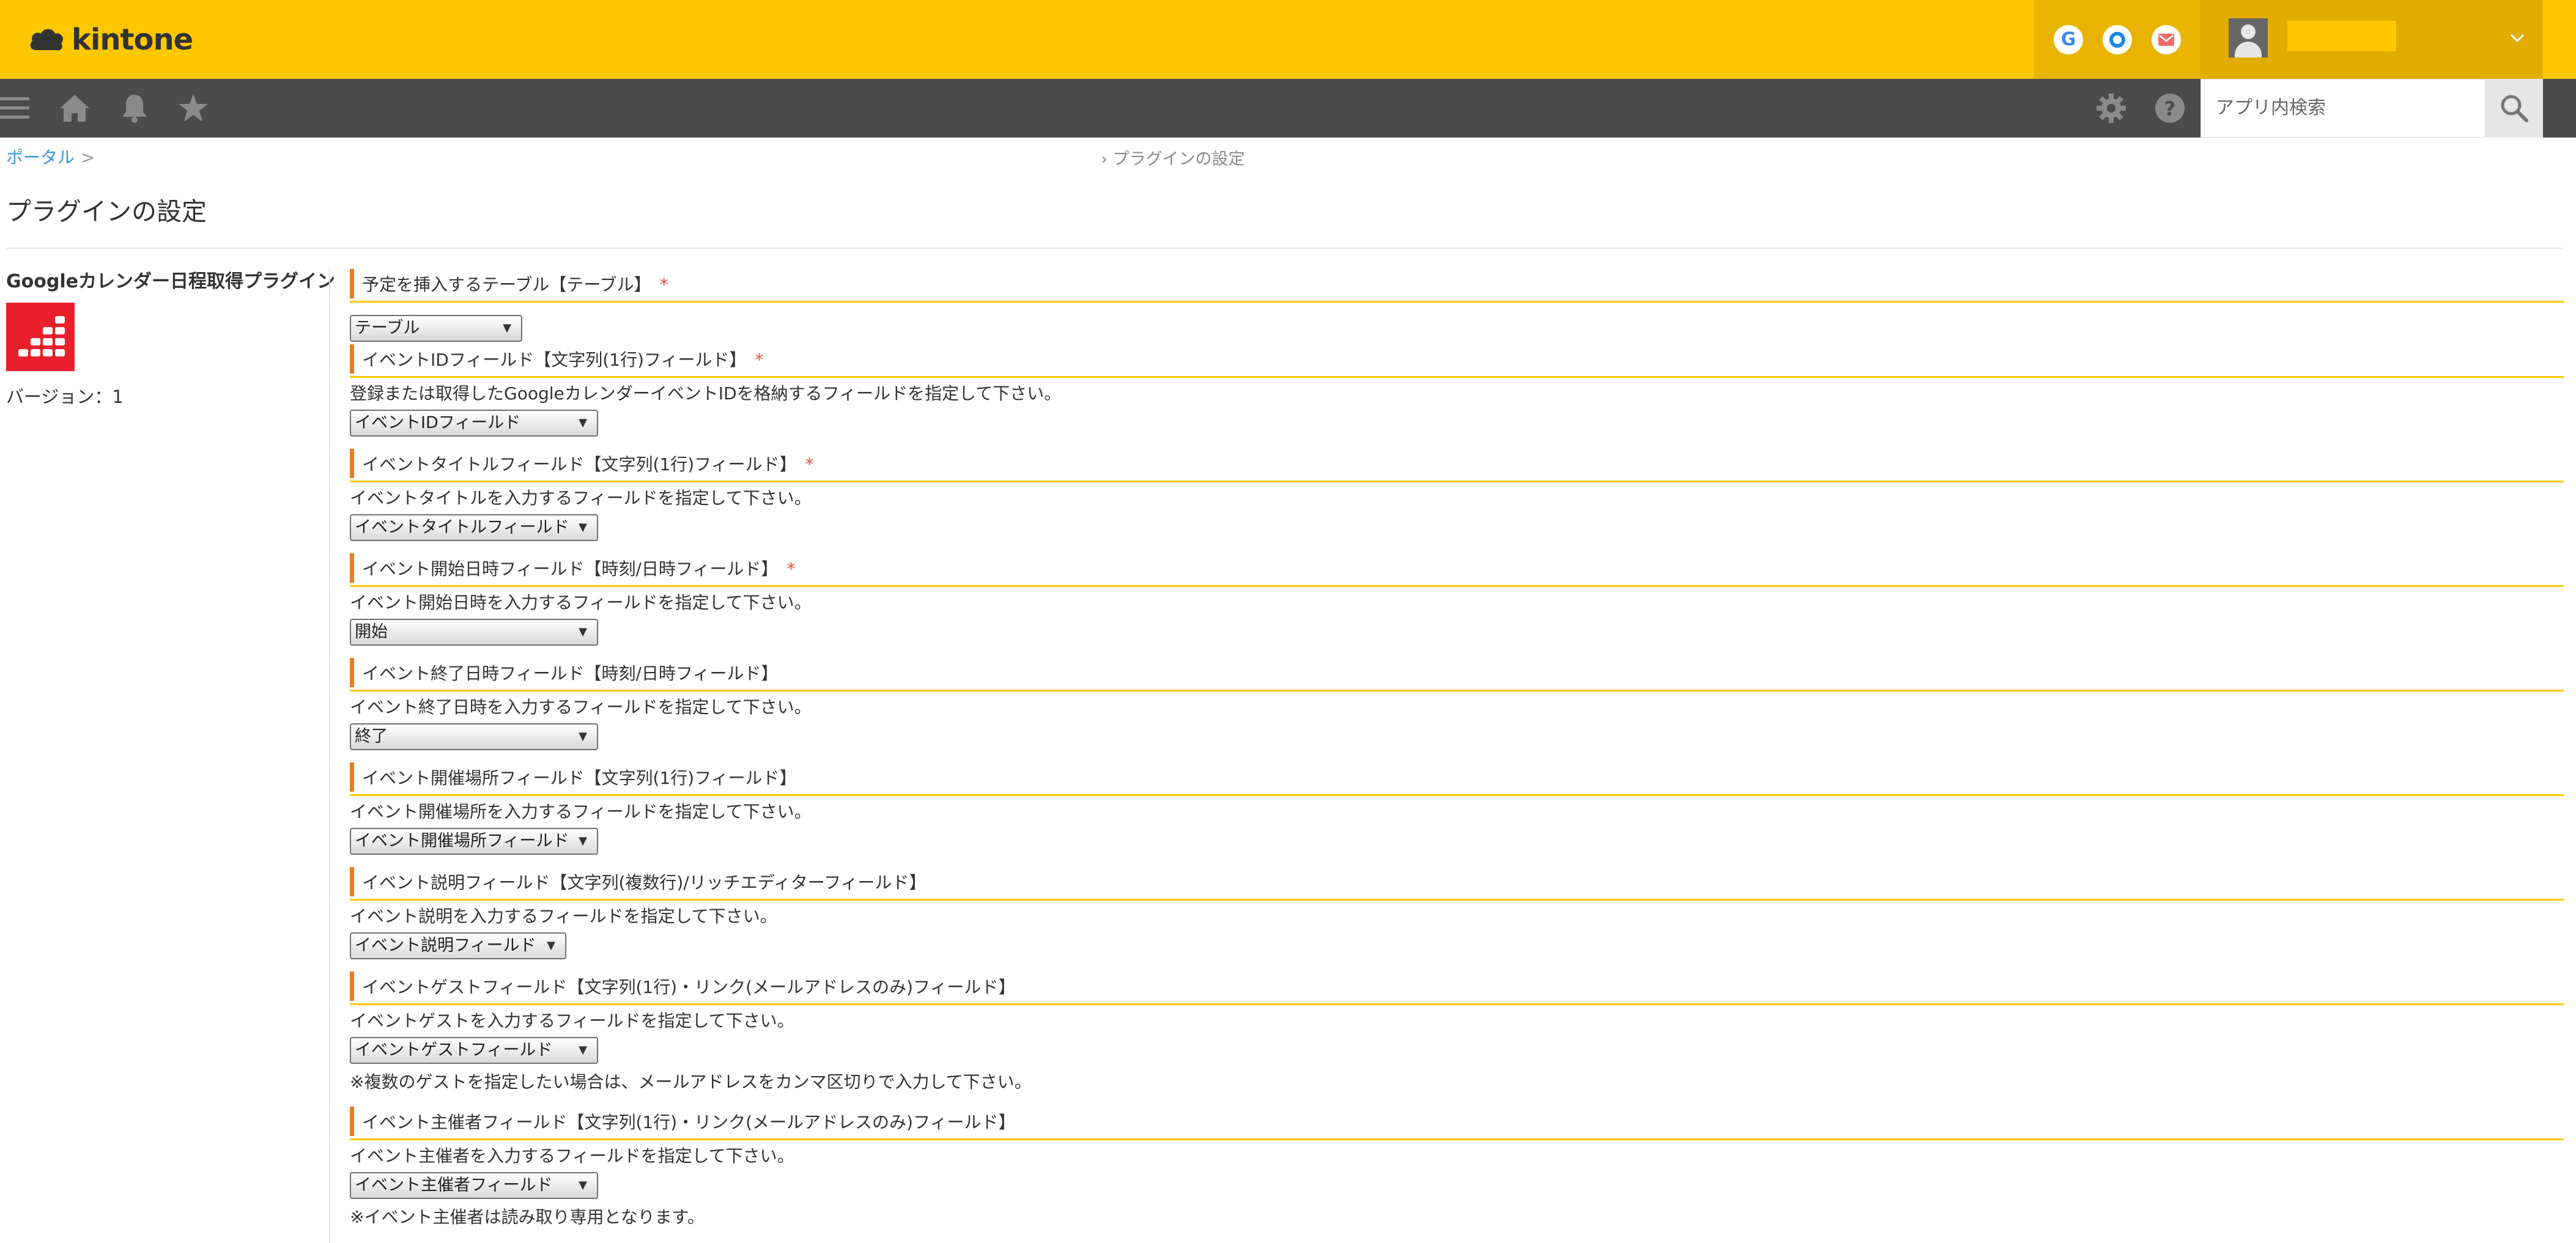 The height and width of the screenshot is (1243, 2576). Describe the element at coordinates (474, 736) in the screenshot. I see `event-end-field-select: 終了 ▼` at that location.